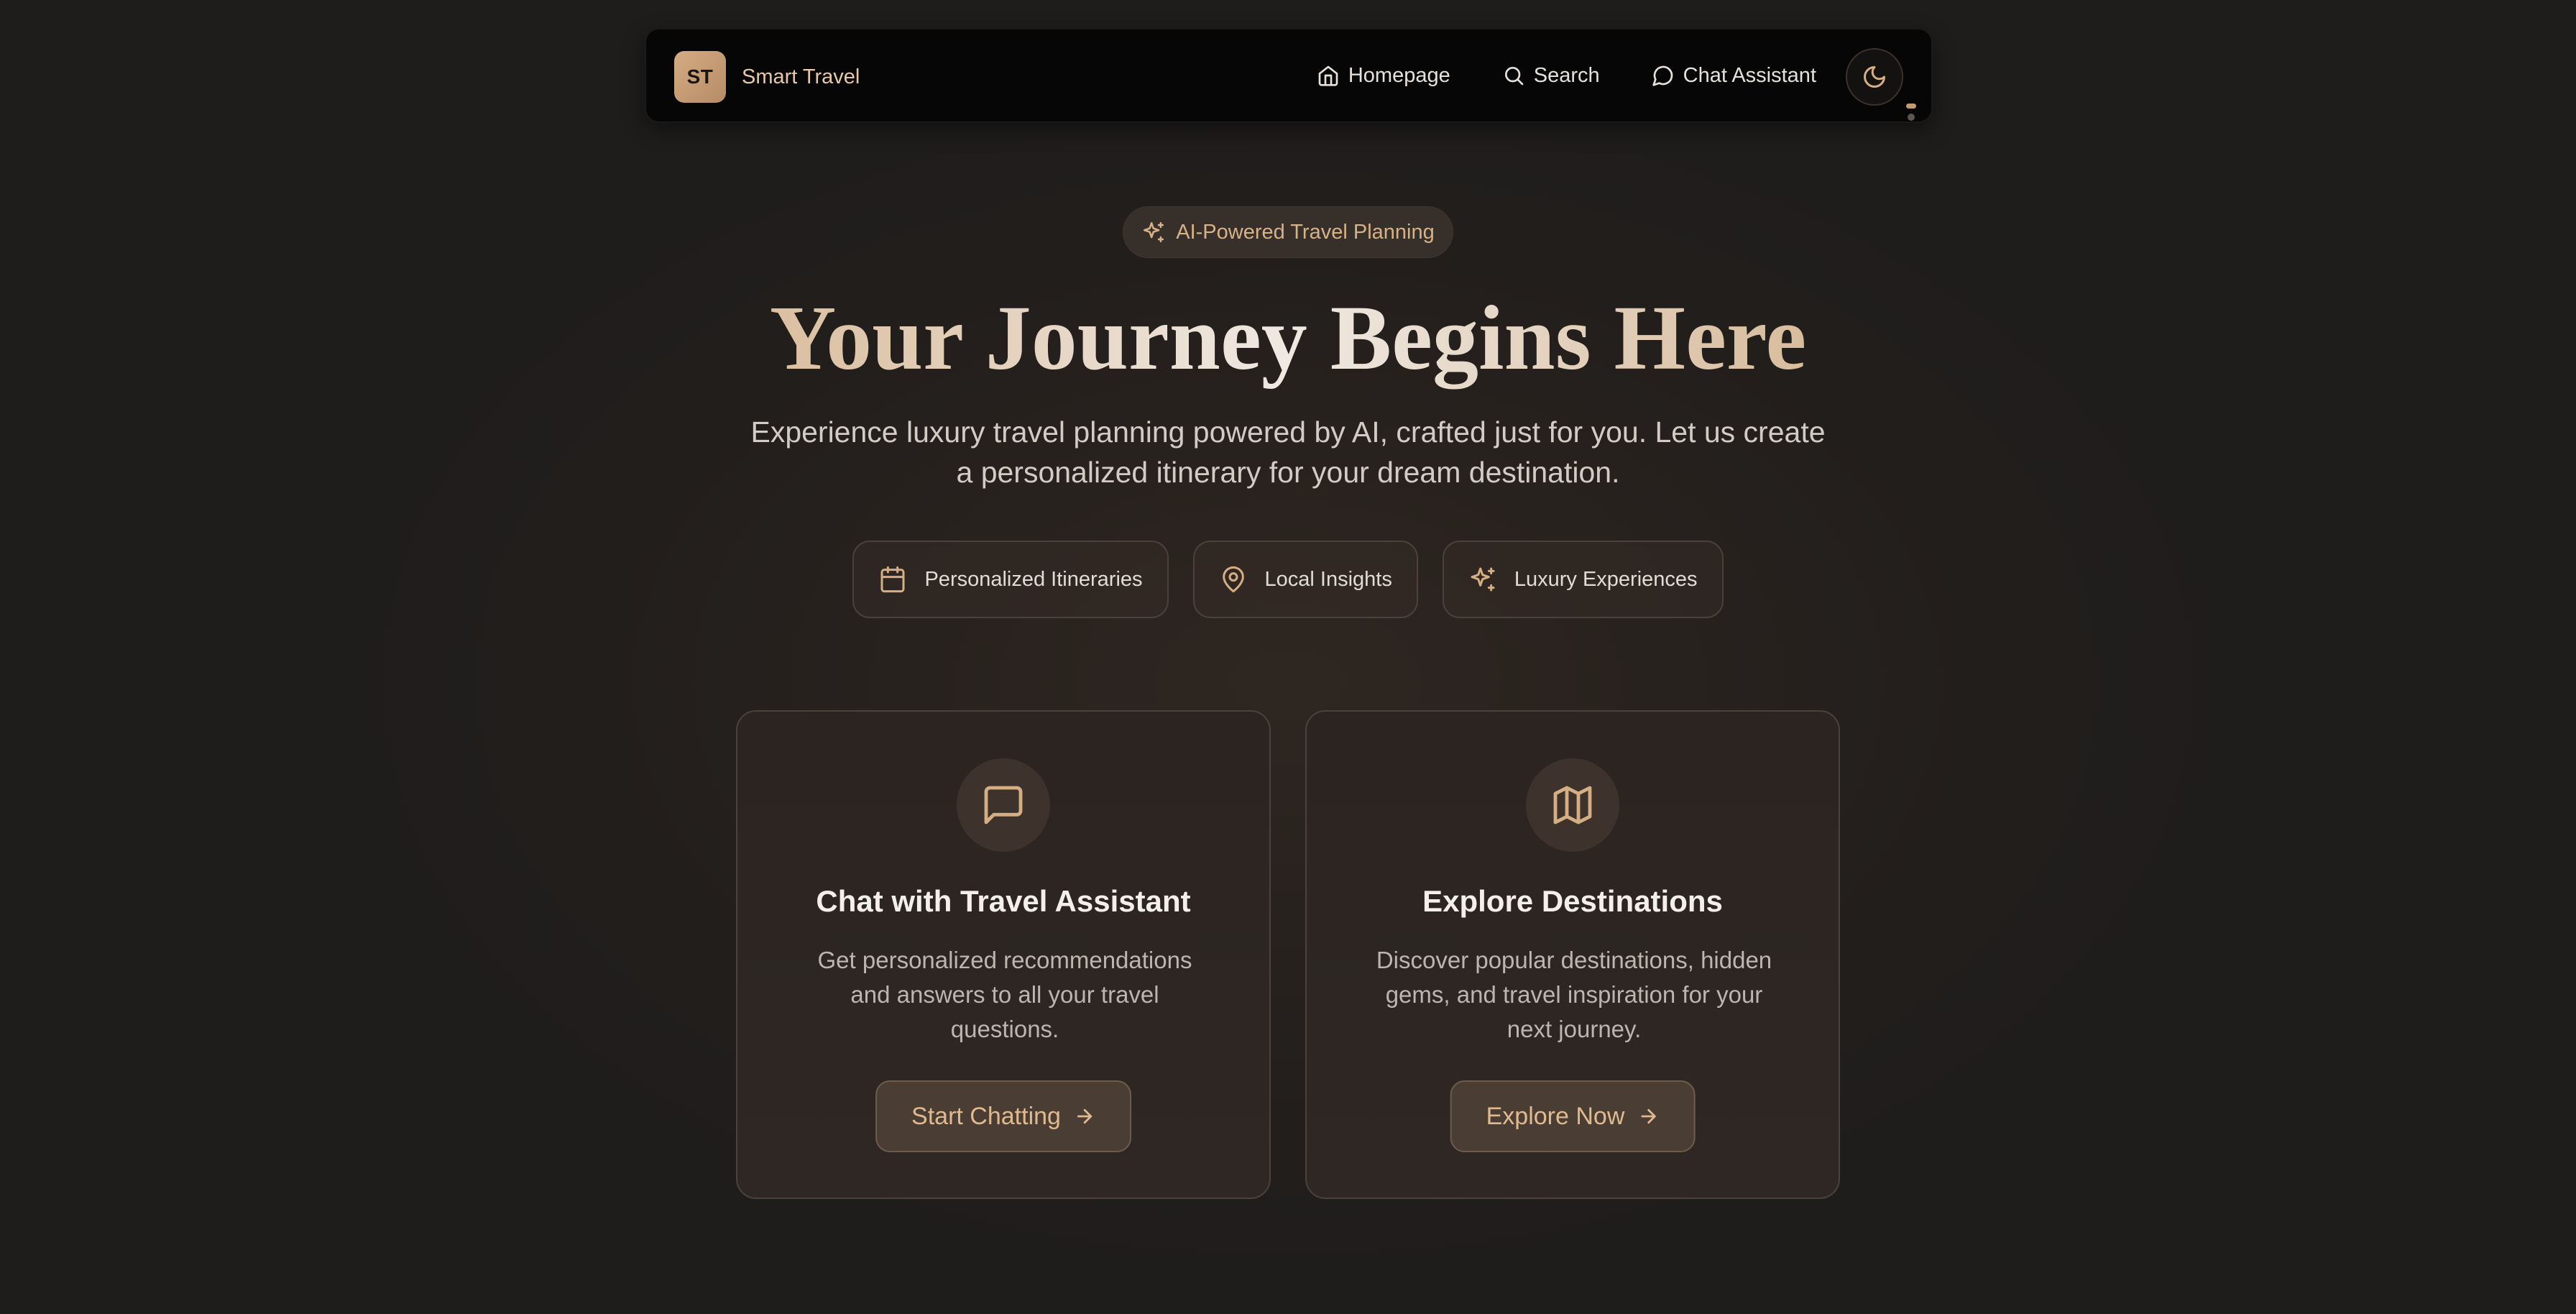  Describe the element at coordinates (801, 76) in the screenshot. I see `brand-name: Smart Travel` at that location.